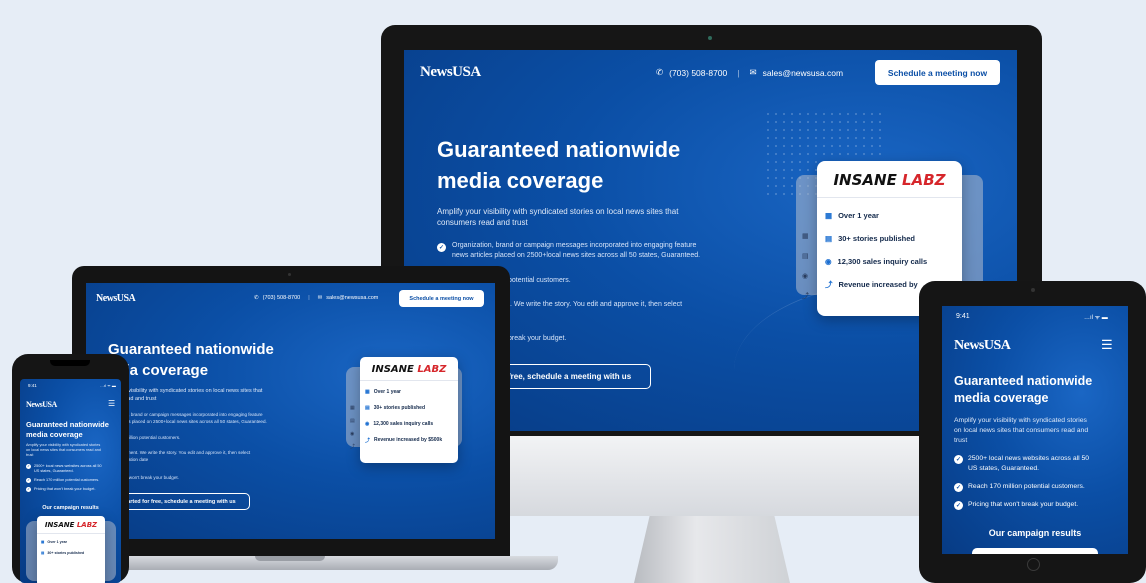  What do you see at coordinates (1035, 533) in the screenshot?
I see `tablet-results-heading: Our campaign results` at bounding box center [1035, 533].